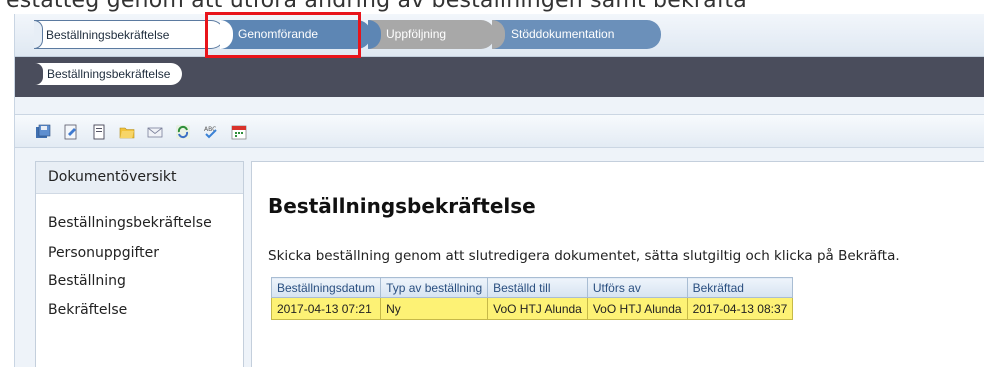 This screenshot has width=984, height=367. I want to click on column-header: Bekräftad, so click(740, 287).